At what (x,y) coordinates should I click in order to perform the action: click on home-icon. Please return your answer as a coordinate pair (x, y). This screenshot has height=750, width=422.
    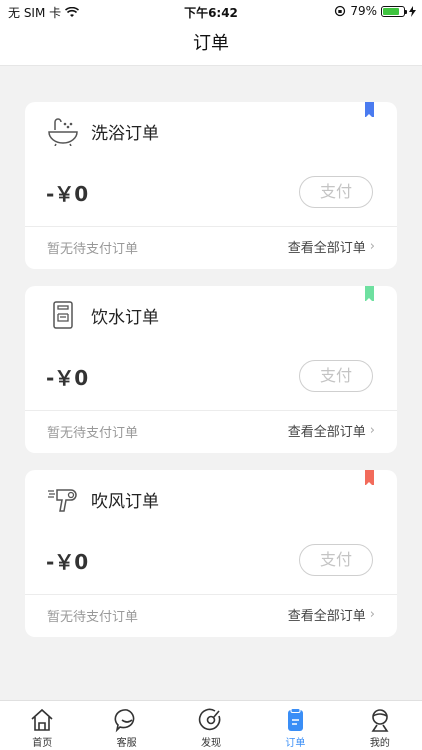
    Looking at the image, I should click on (42, 719).